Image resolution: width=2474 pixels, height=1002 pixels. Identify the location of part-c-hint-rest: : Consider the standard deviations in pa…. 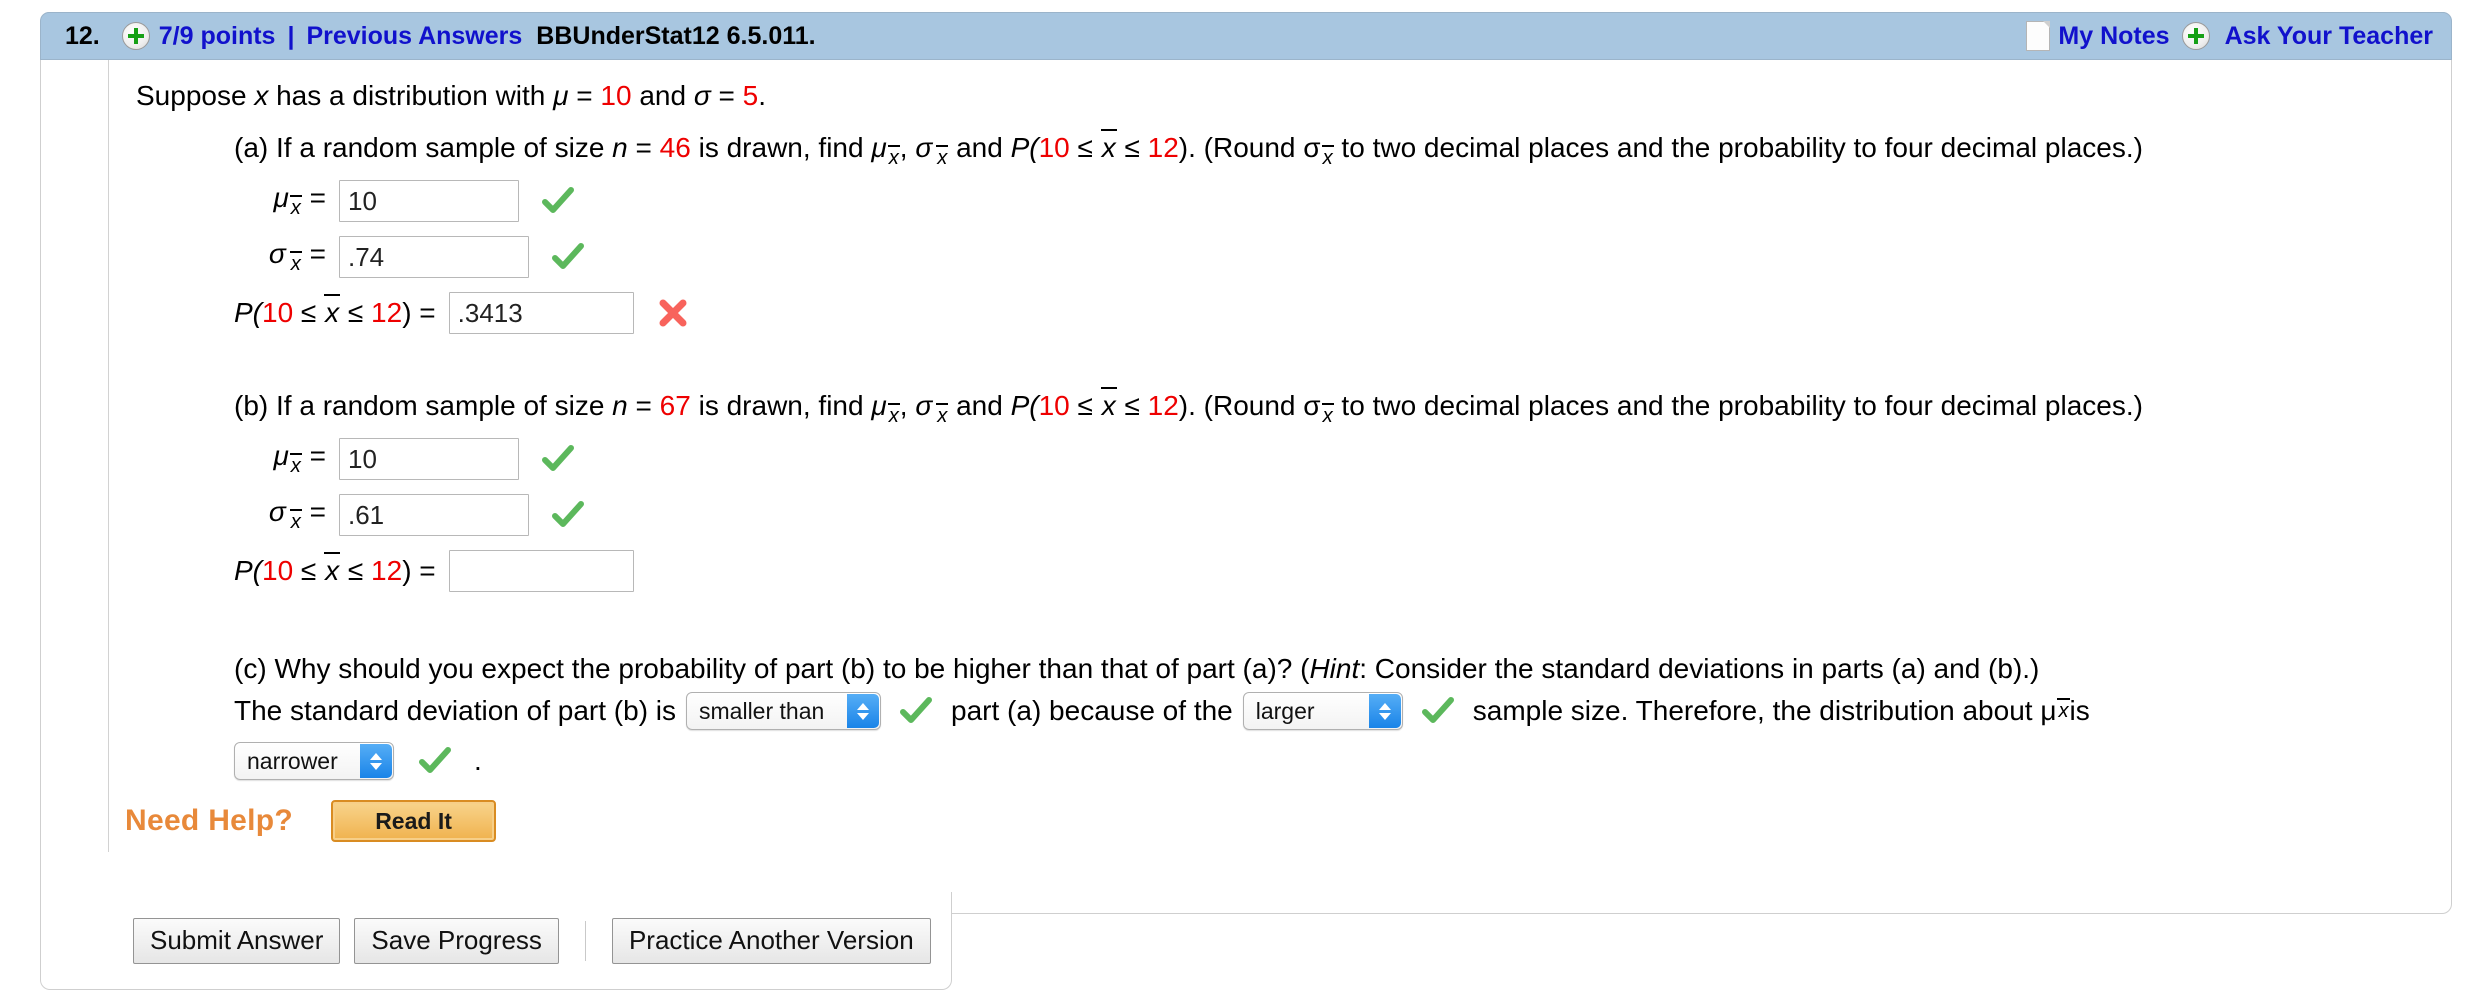
(1699, 668).